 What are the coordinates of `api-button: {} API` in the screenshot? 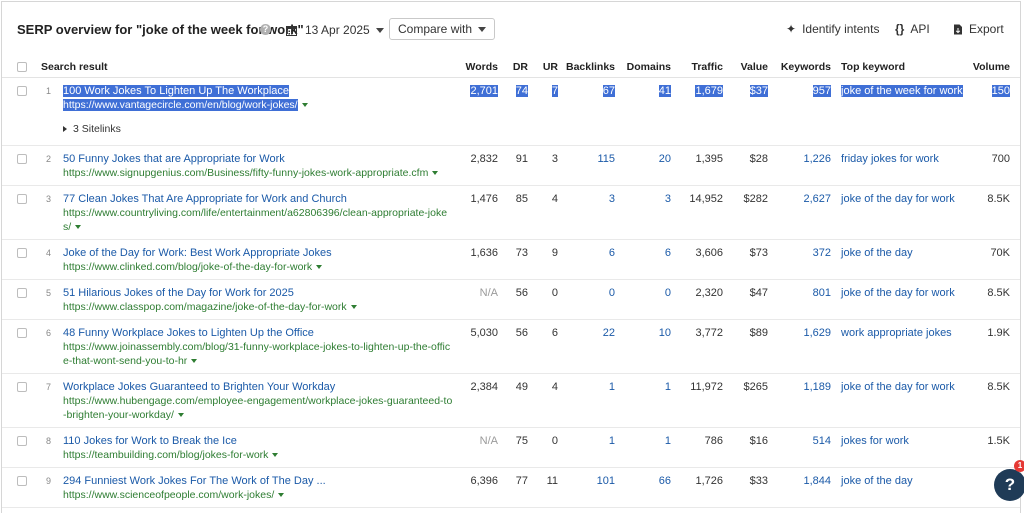 It's located at (912, 29).